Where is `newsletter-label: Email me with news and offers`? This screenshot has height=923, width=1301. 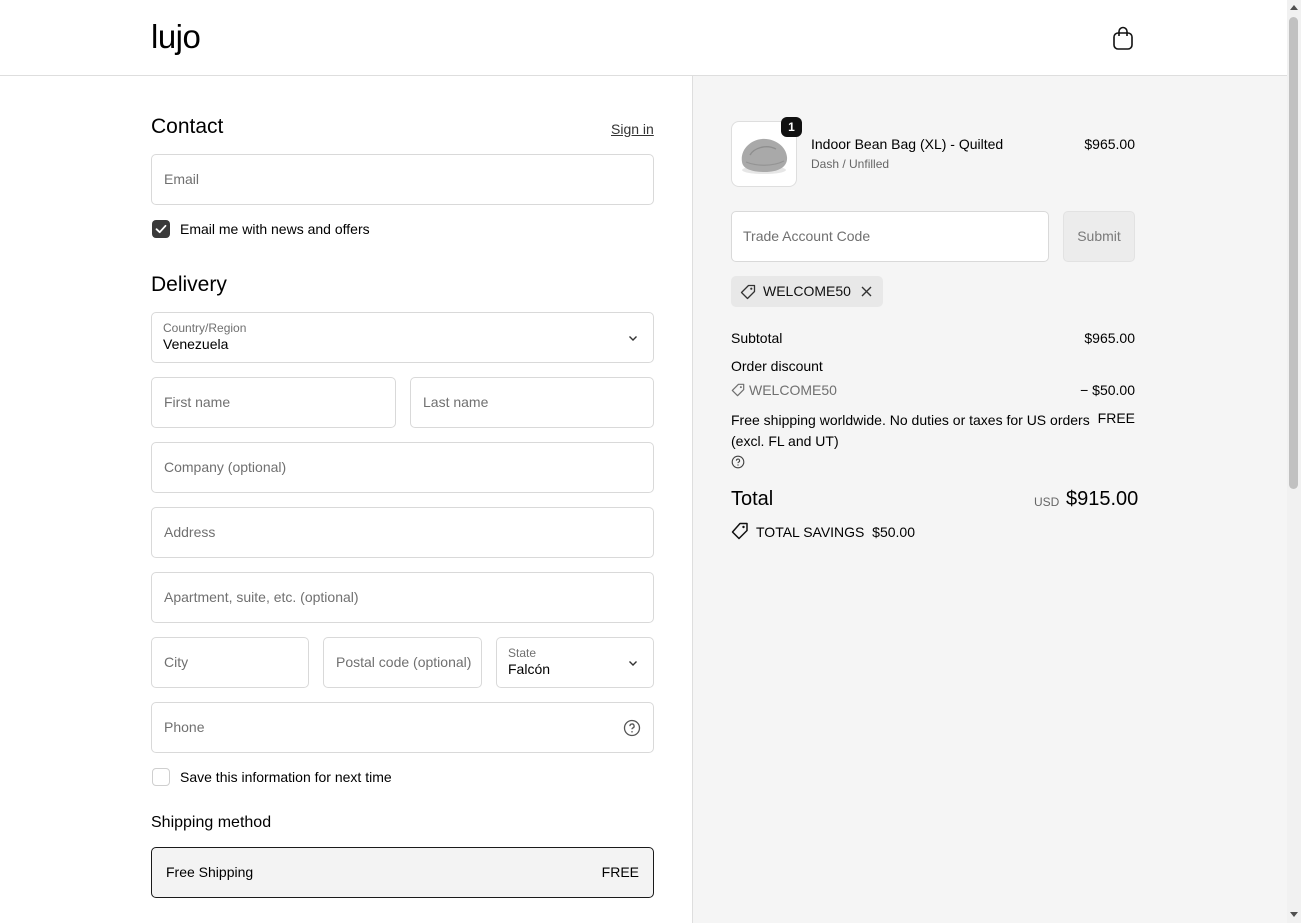 newsletter-label: Email me with news and offers is located at coordinates (275, 229).